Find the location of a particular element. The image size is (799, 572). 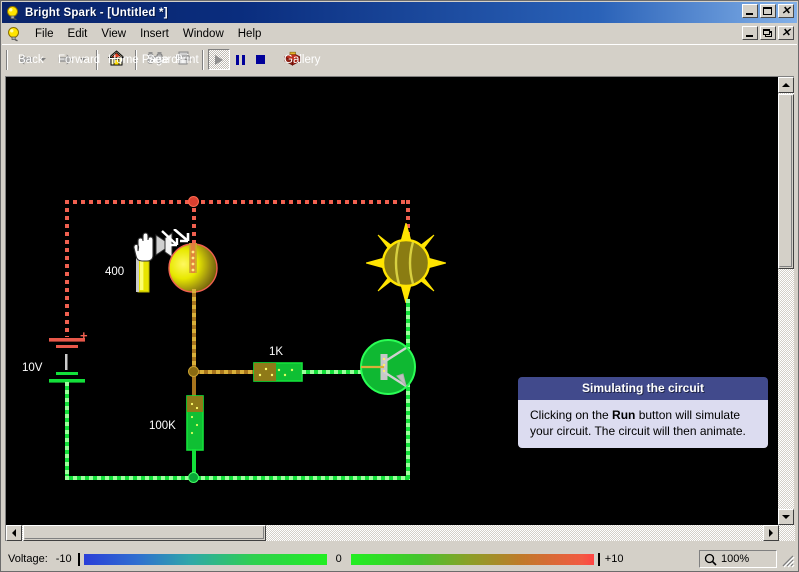

scroll-down-button is located at coordinates (786, 517).